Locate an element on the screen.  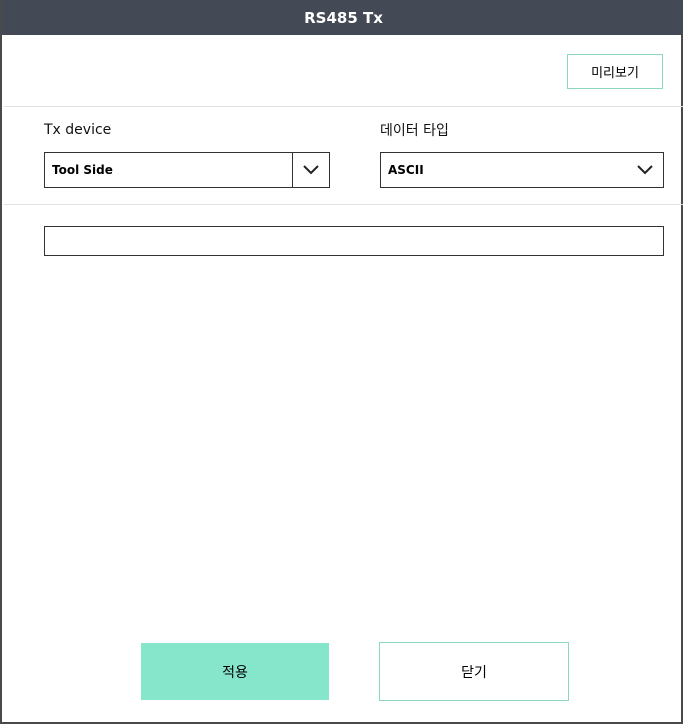
divider-top is located at coordinates (343, 106).